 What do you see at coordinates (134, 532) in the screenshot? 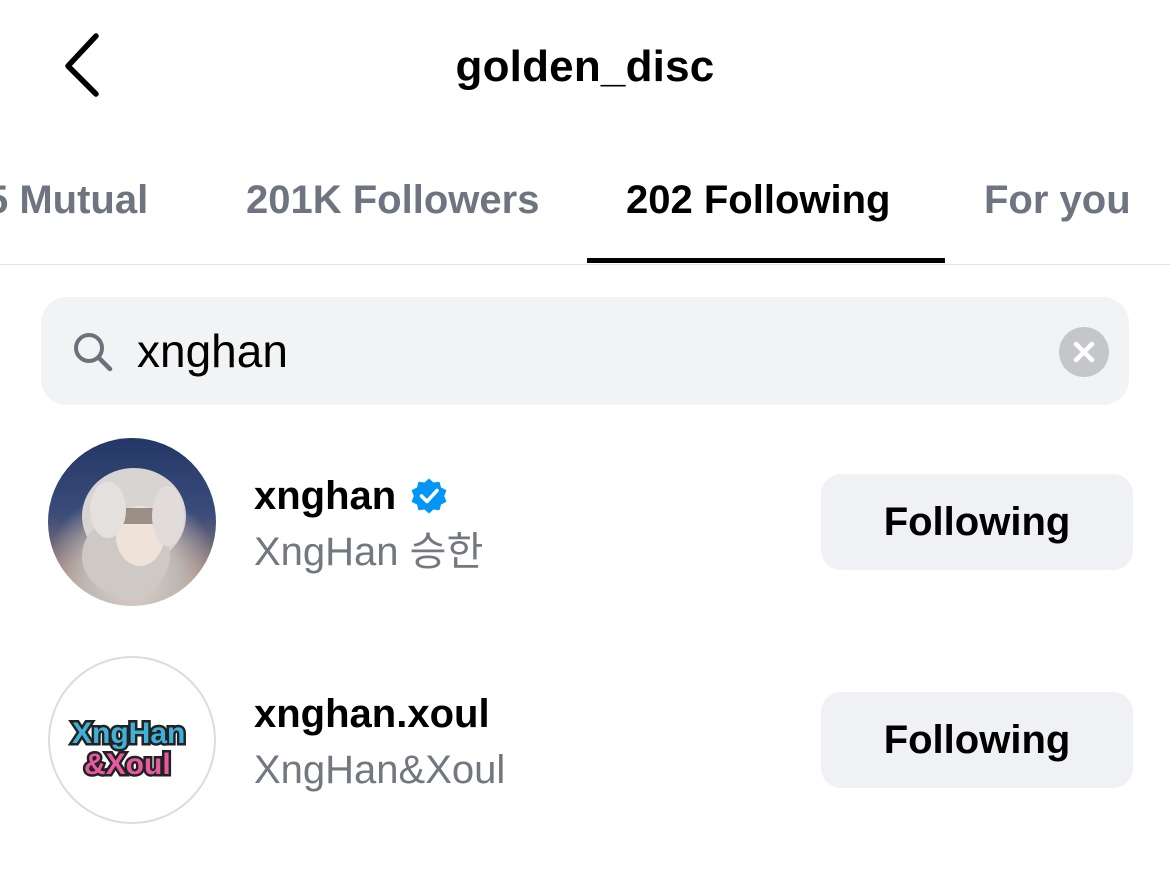
I see `profile-photo` at bounding box center [134, 532].